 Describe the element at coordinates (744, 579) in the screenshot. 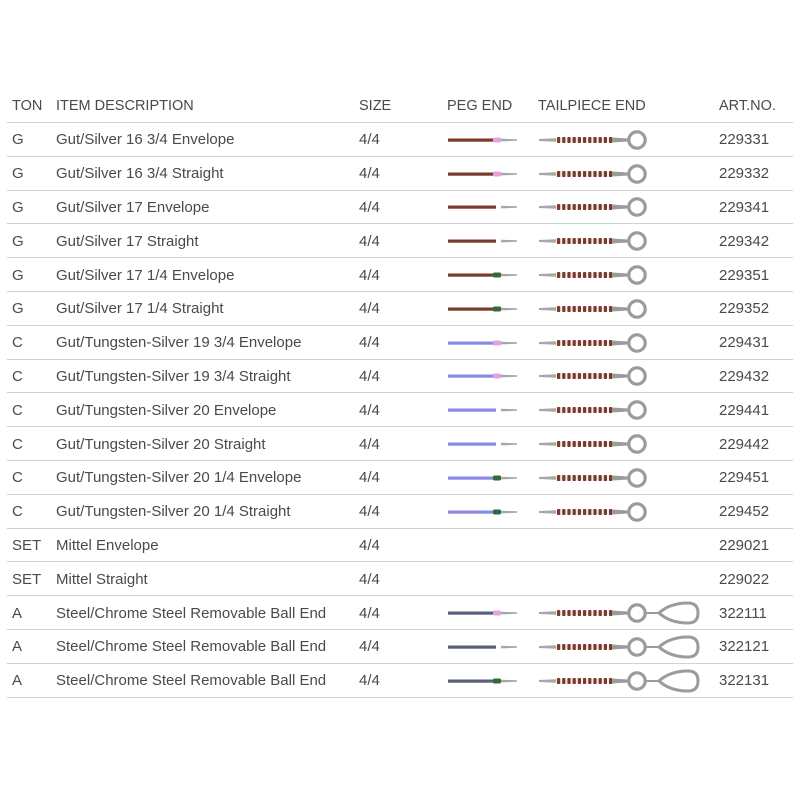

I see `cell-art-no: 229022` at that location.